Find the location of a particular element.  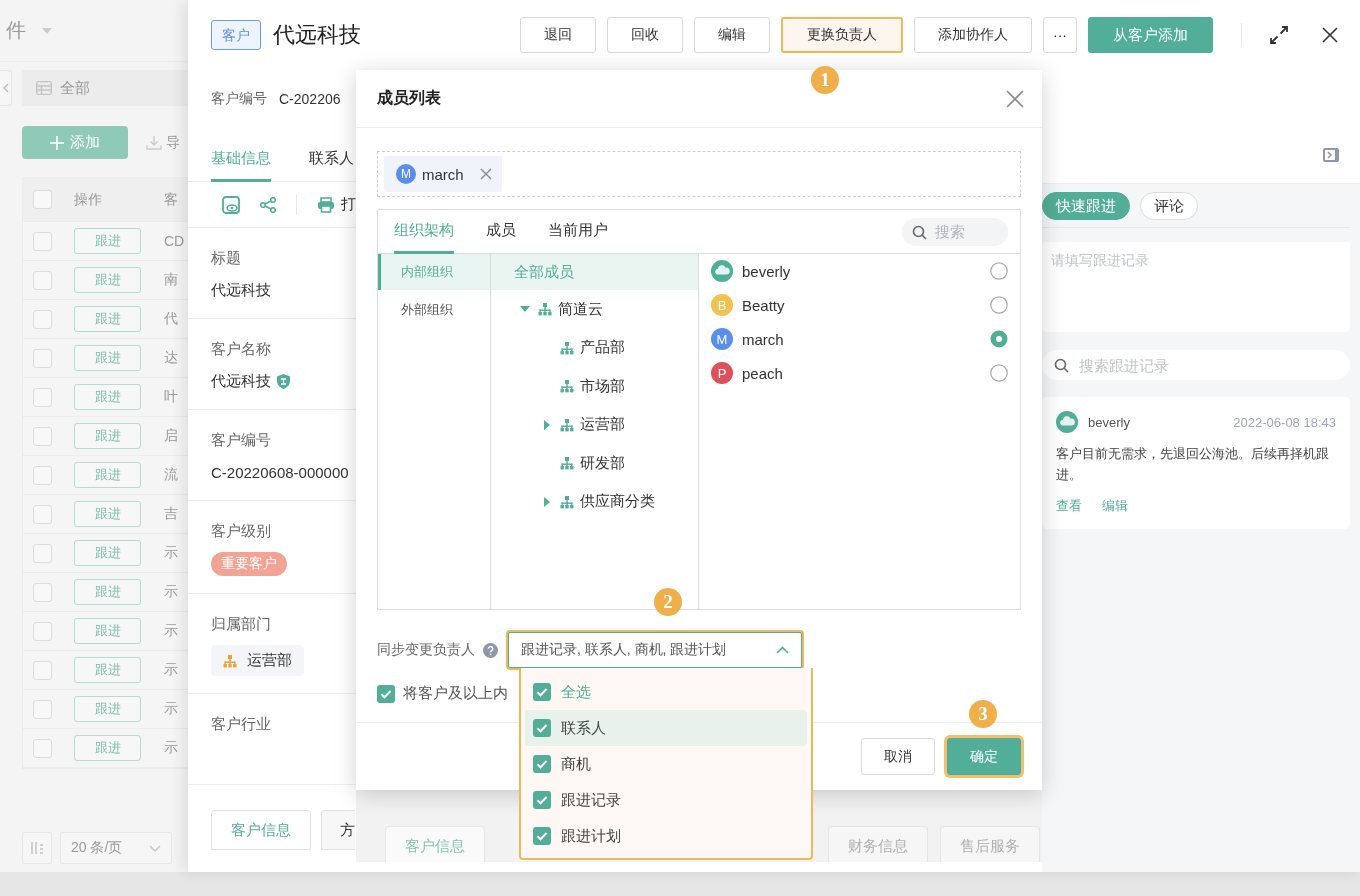

option-item: 跟进记录 is located at coordinates (666, 800).